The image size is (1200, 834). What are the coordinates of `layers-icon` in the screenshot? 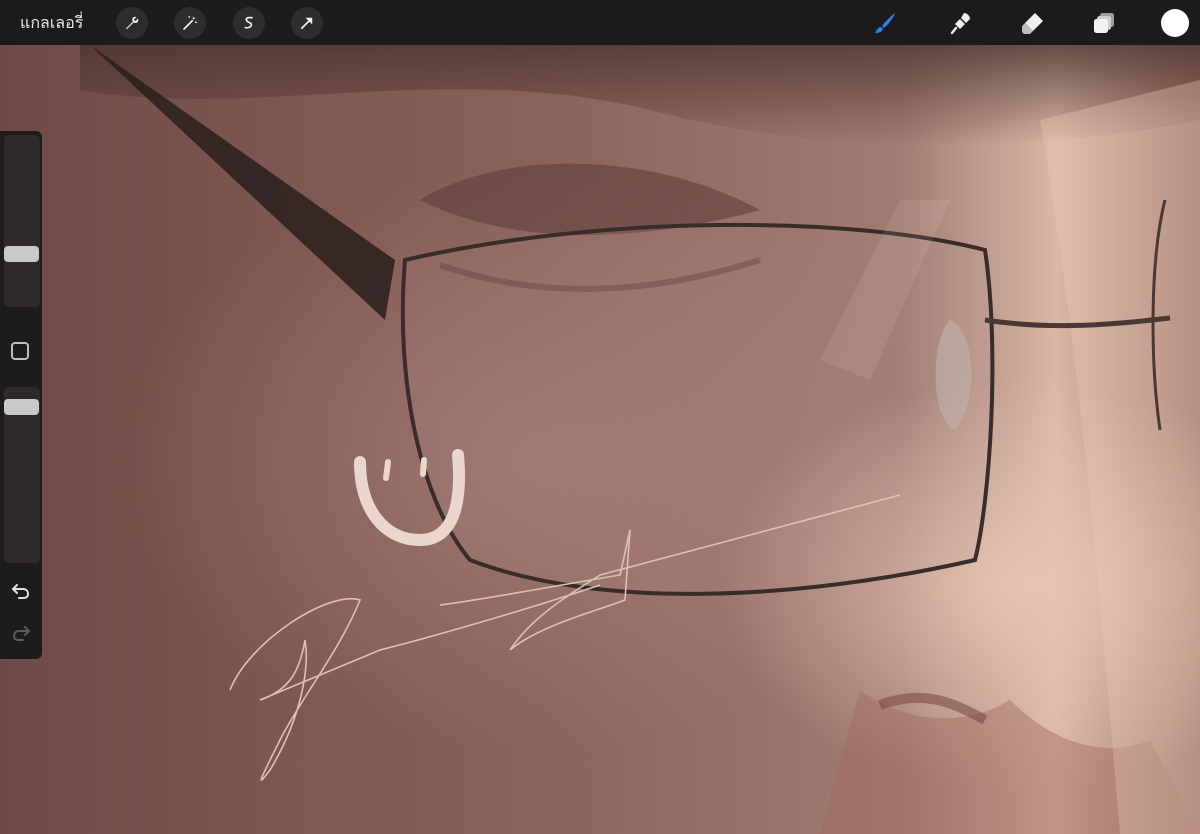 It's located at (1104, 23).